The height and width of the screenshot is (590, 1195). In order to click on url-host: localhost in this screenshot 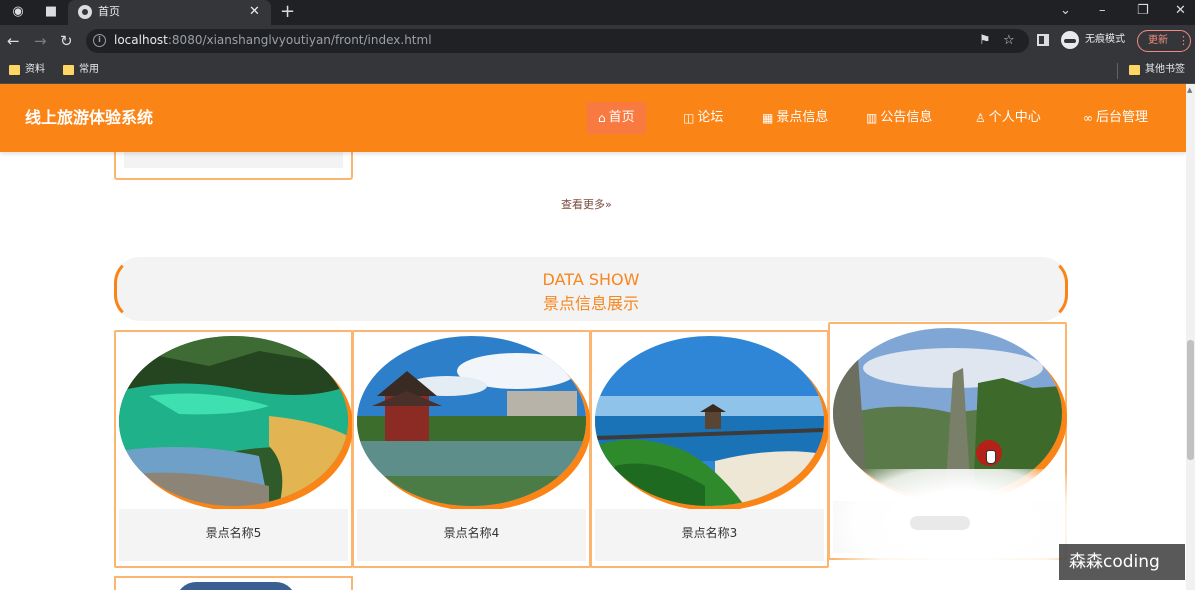, I will do `click(141, 40)`.